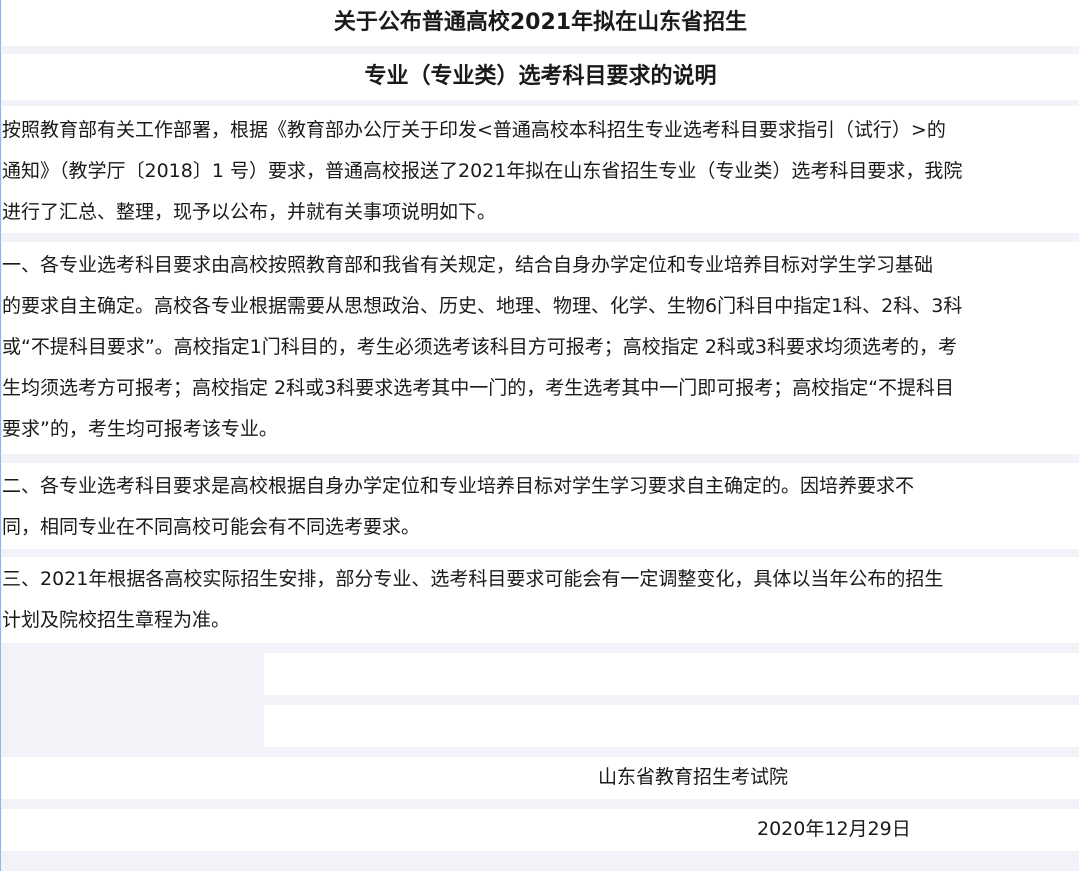 This screenshot has height=871, width=1079. What do you see at coordinates (540, 778) in the screenshot?
I see `signature-org-row: 山东省教育招生考试院` at bounding box center [540, 778].